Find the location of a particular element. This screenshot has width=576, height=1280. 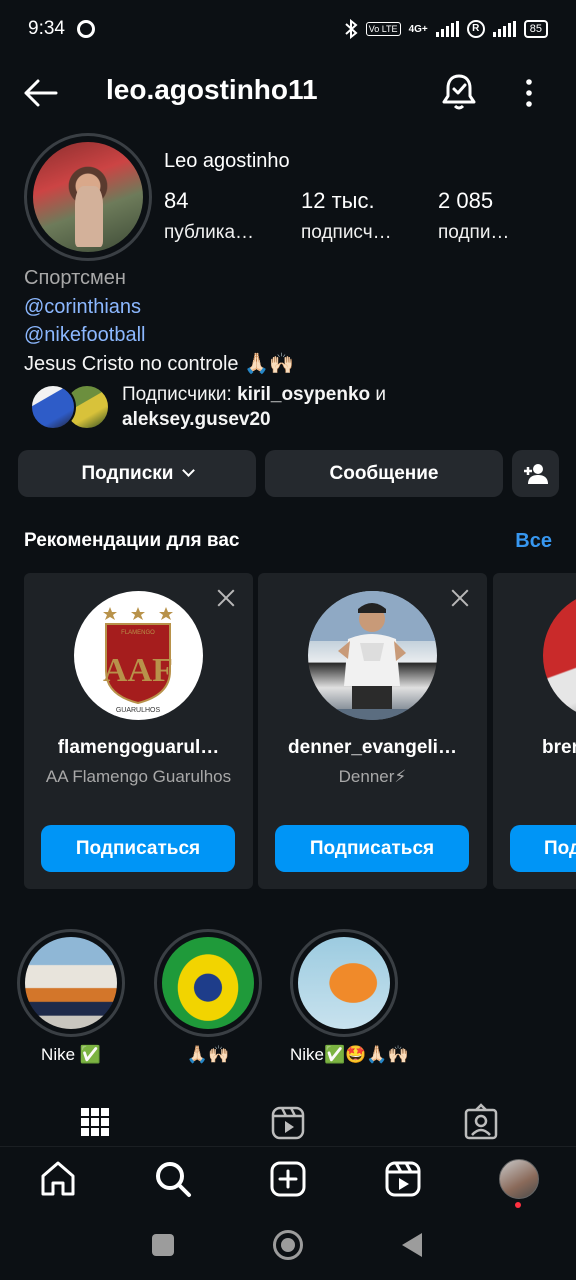

notification-dot is located at coordinates (518, 1205).